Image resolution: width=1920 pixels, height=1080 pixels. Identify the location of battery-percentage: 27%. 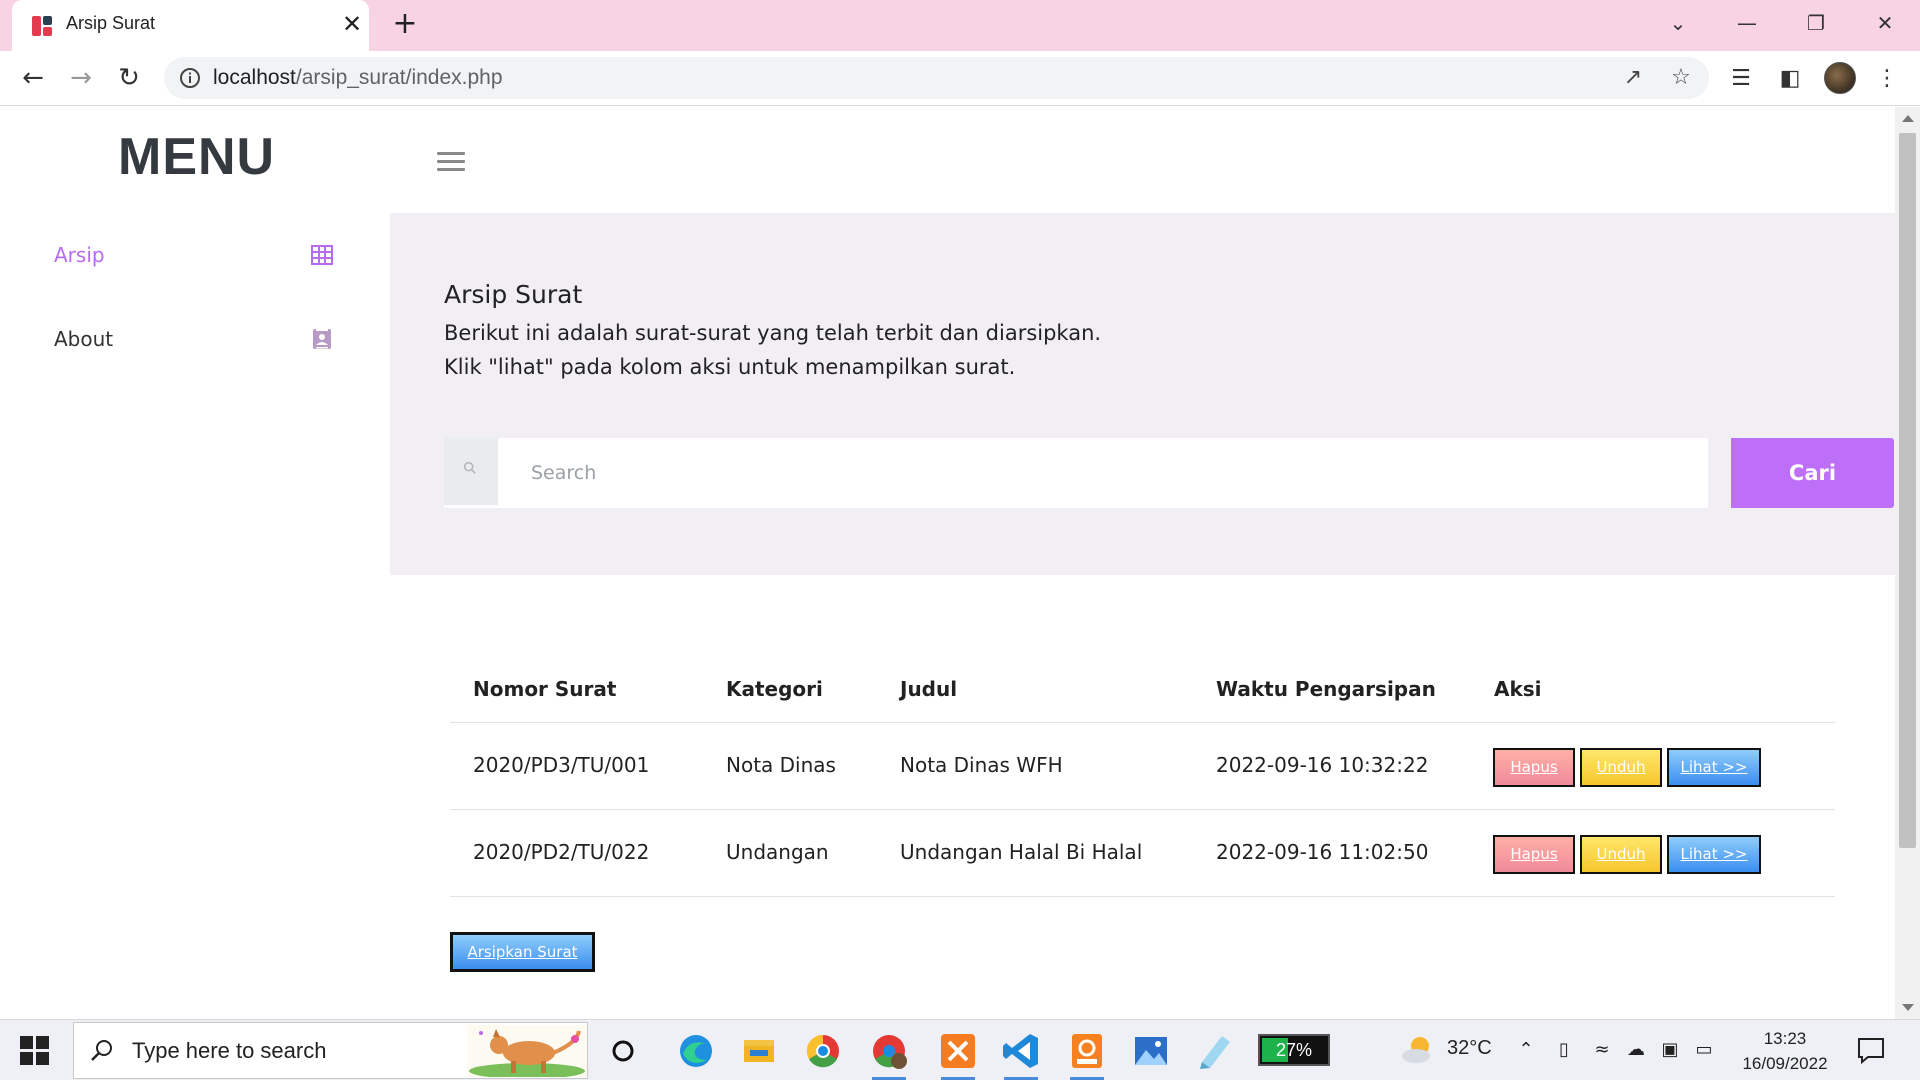
(1294, 1050).